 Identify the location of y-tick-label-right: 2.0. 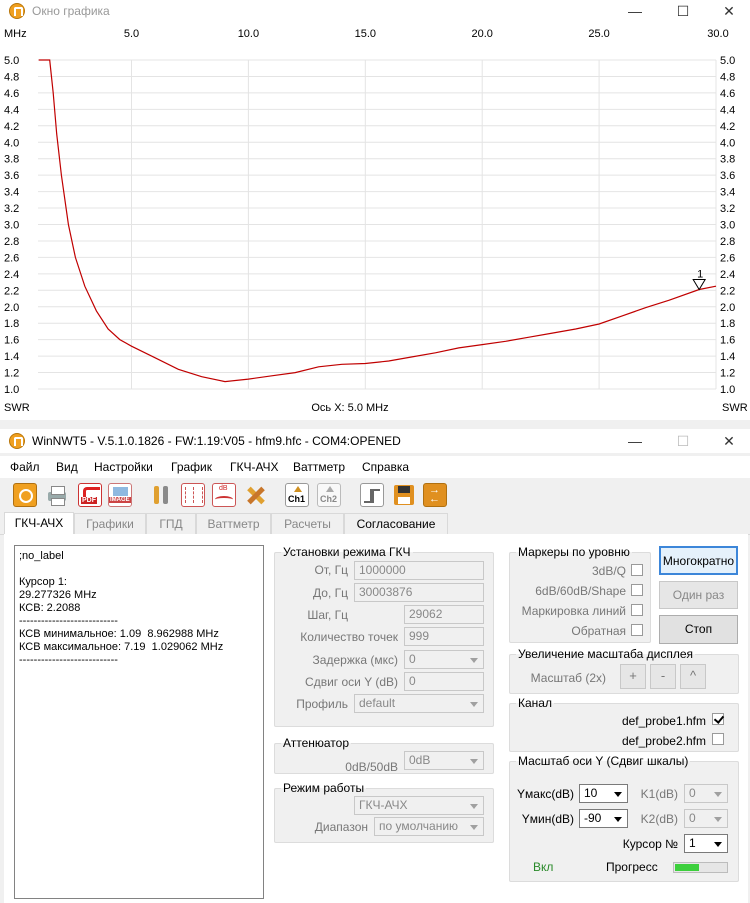
(727, 308).